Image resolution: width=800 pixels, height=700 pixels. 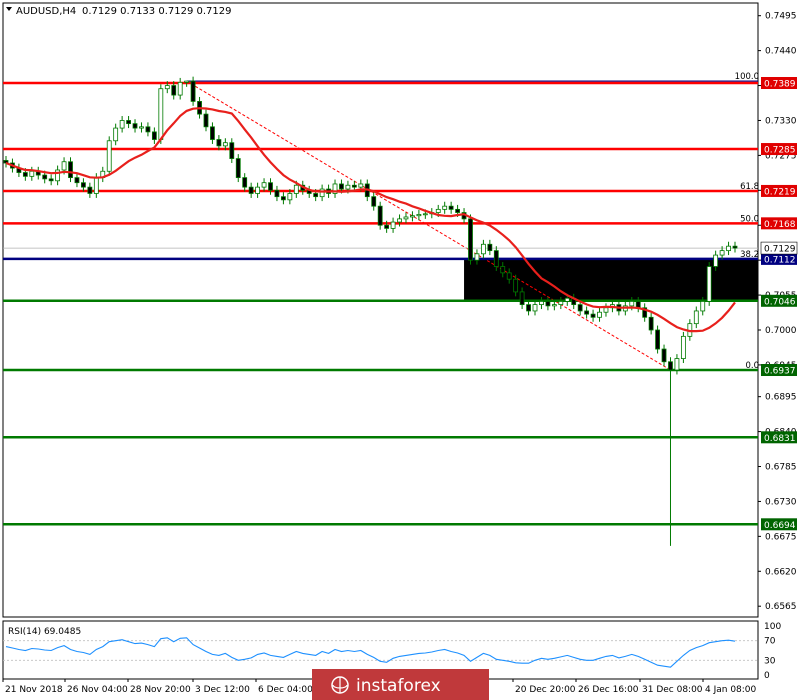 What do you see at coordinates (772, 627) in the screenshot?
I see `rsi-scale-label: 100` at bounding box center [772, 627].